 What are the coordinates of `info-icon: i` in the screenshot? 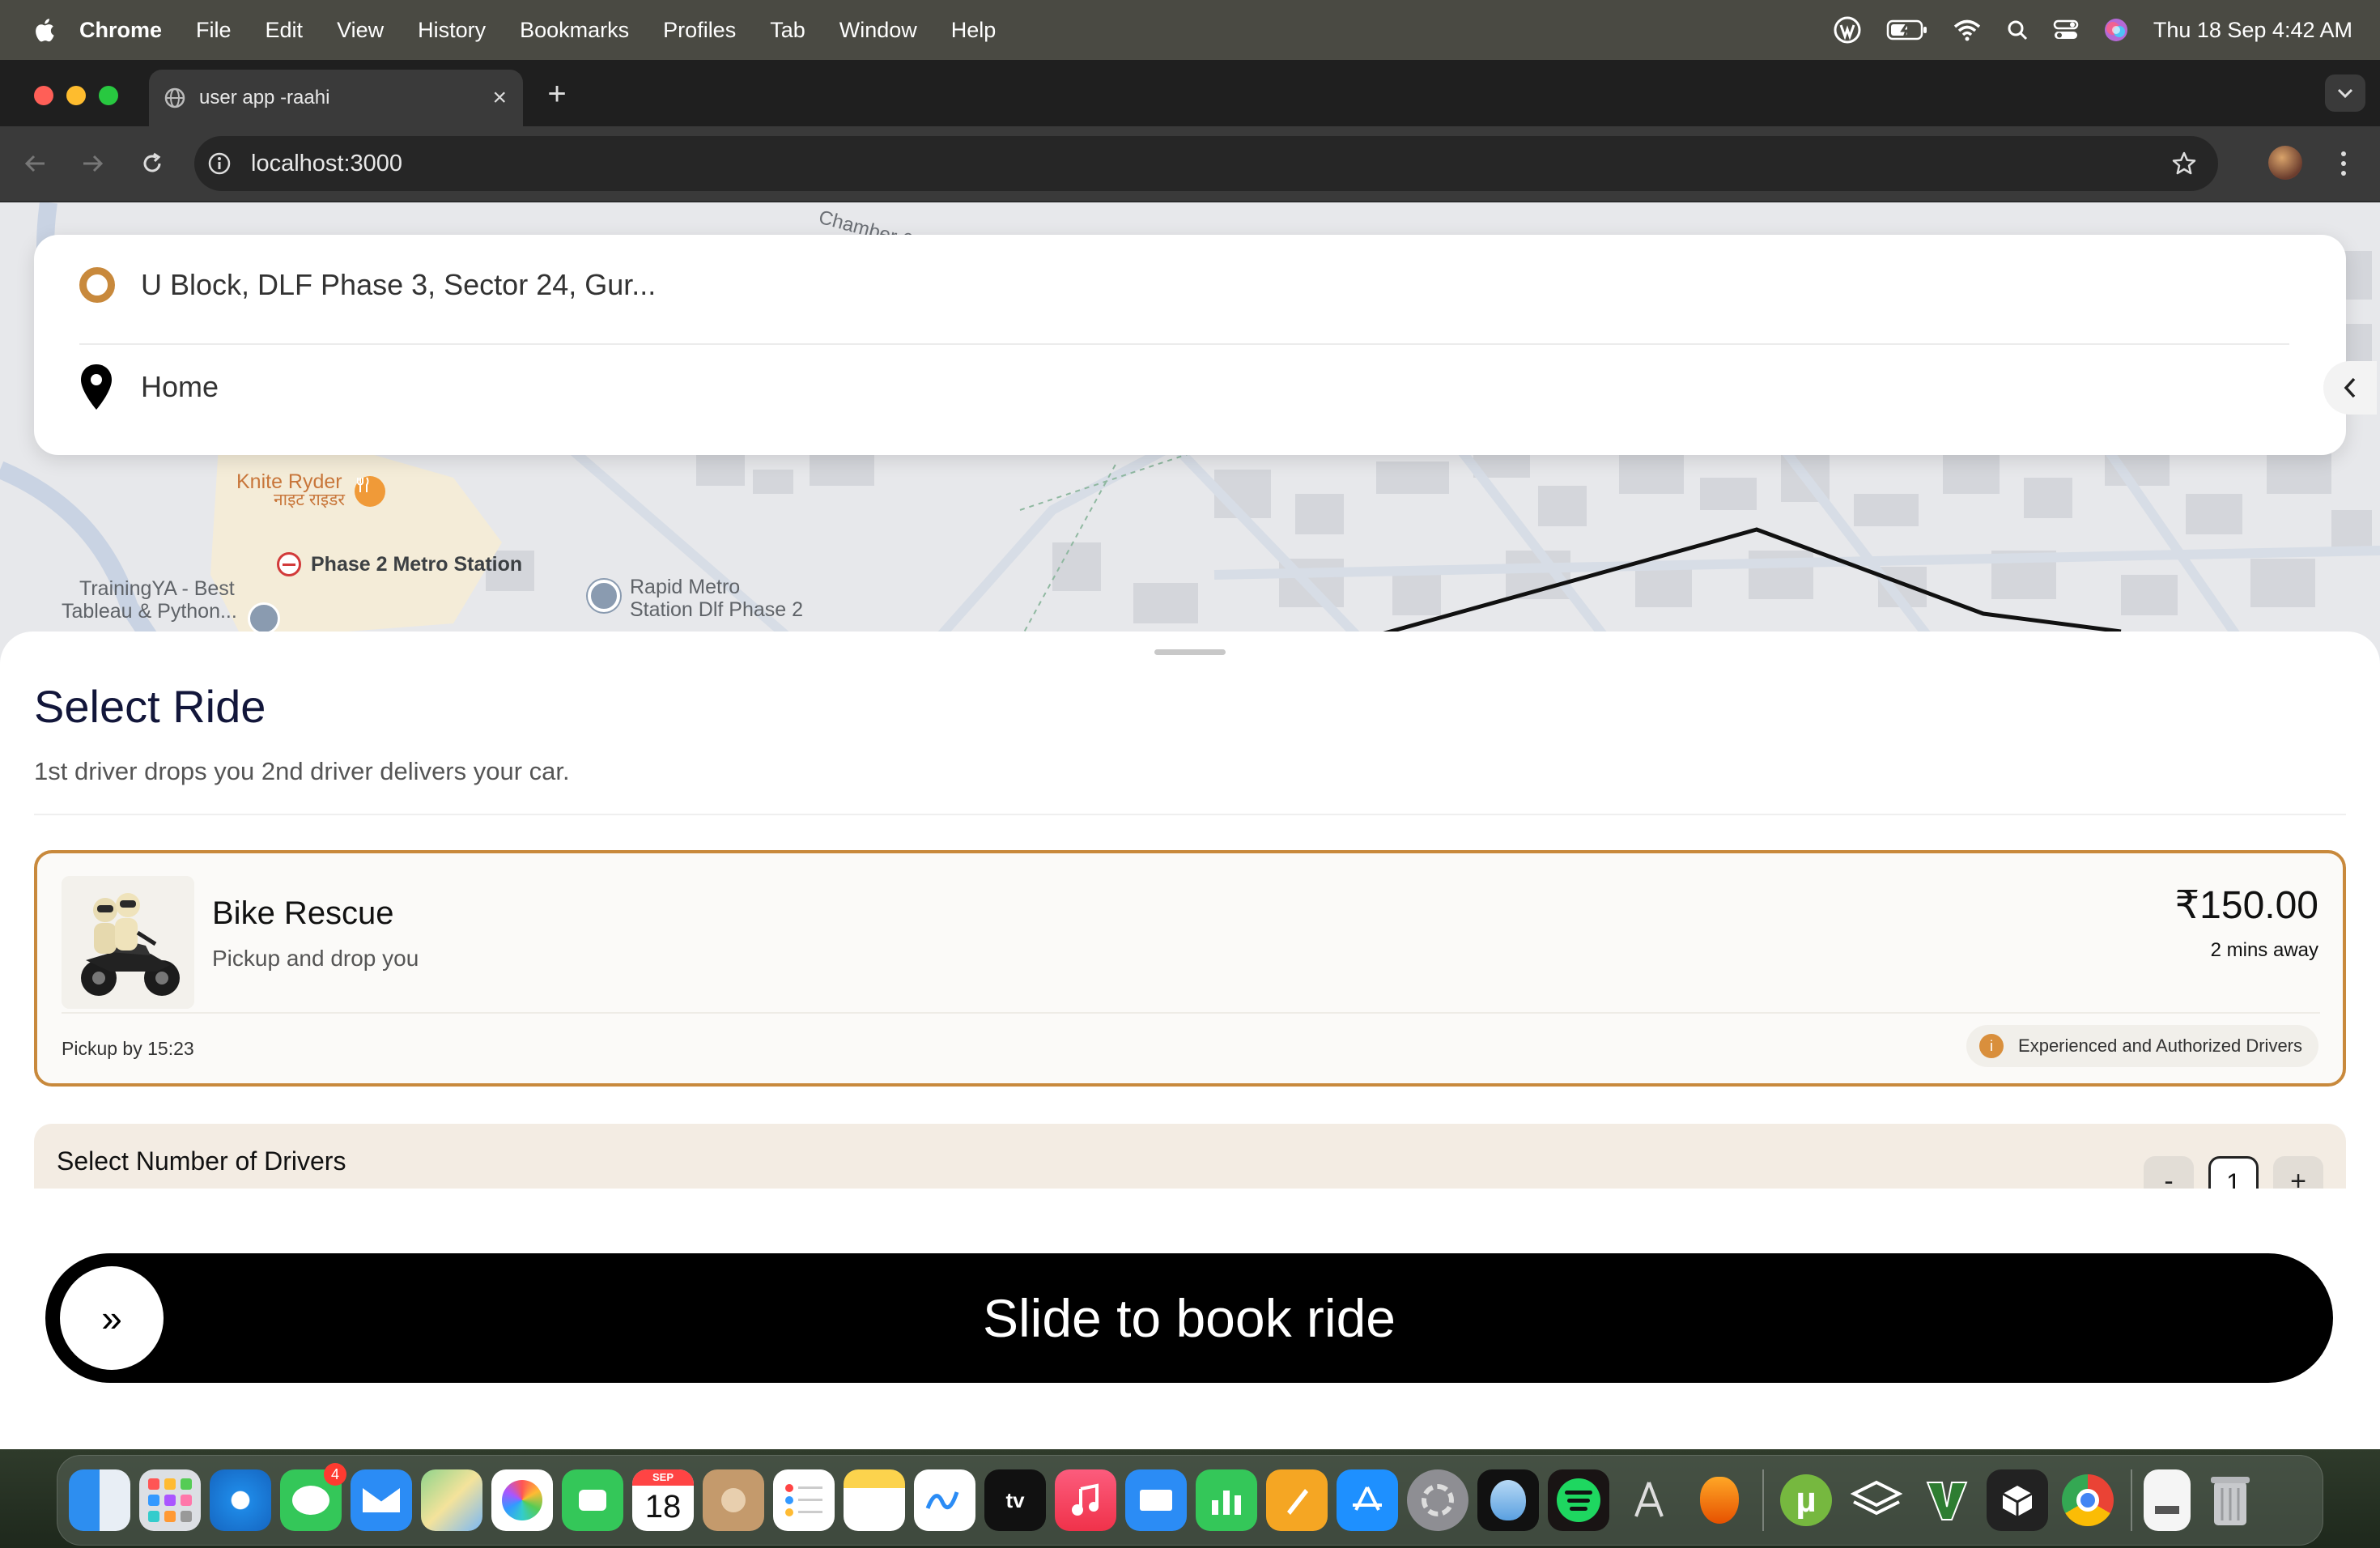 It's located at (1991, 1046).